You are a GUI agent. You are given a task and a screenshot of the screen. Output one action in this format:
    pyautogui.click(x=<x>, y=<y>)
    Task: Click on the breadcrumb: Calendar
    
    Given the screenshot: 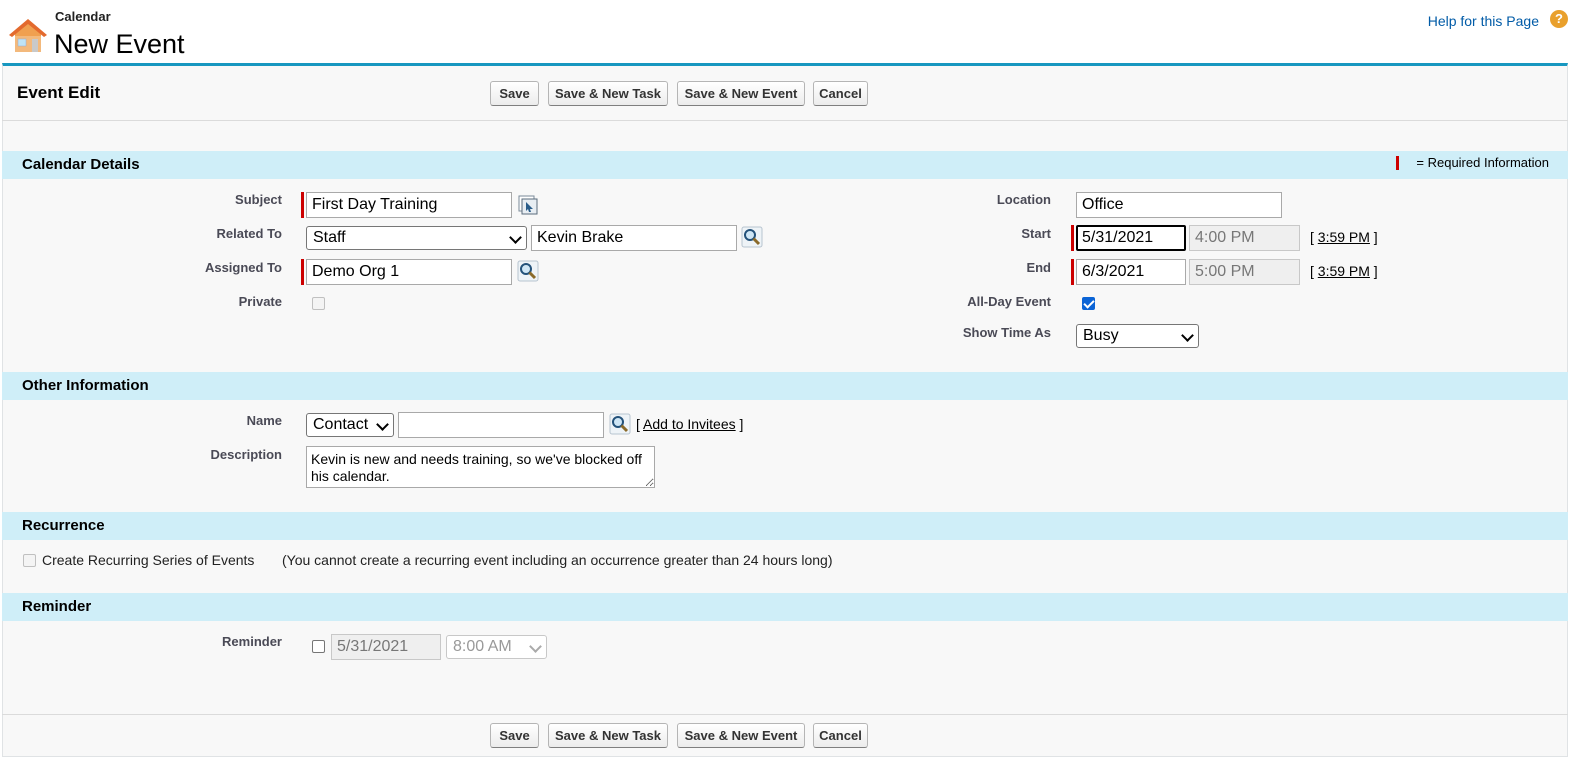 What is the action you would take?
    pyautogui.click(x=83, y=16)
    